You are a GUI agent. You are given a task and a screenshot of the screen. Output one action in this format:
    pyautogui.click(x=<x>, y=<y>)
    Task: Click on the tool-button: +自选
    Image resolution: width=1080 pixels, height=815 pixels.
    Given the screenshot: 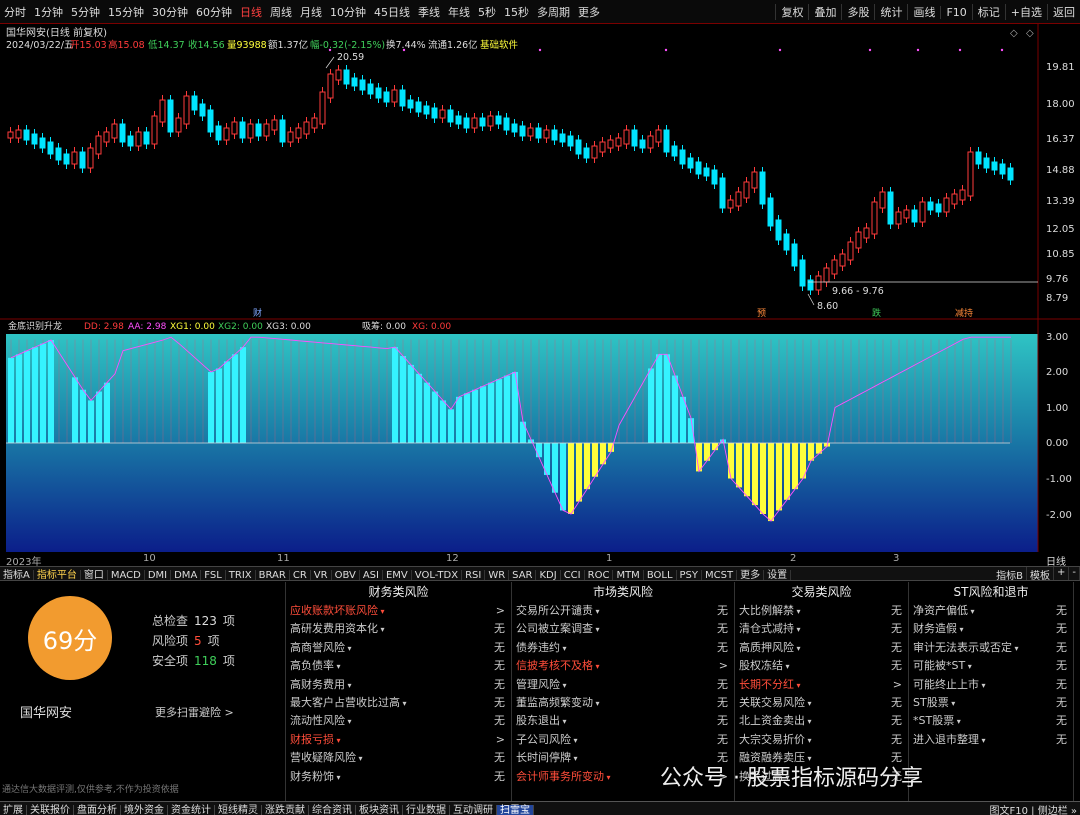 What is the action you would take?
    pyautogui.click(x=1025, y=12)
    